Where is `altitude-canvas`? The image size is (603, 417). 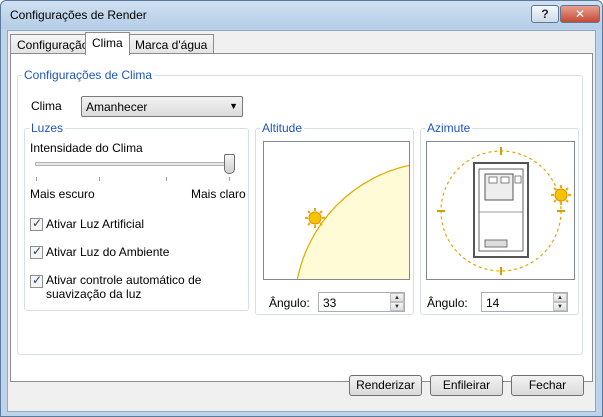
altitude-canvas is located at coordinates (336, 210).